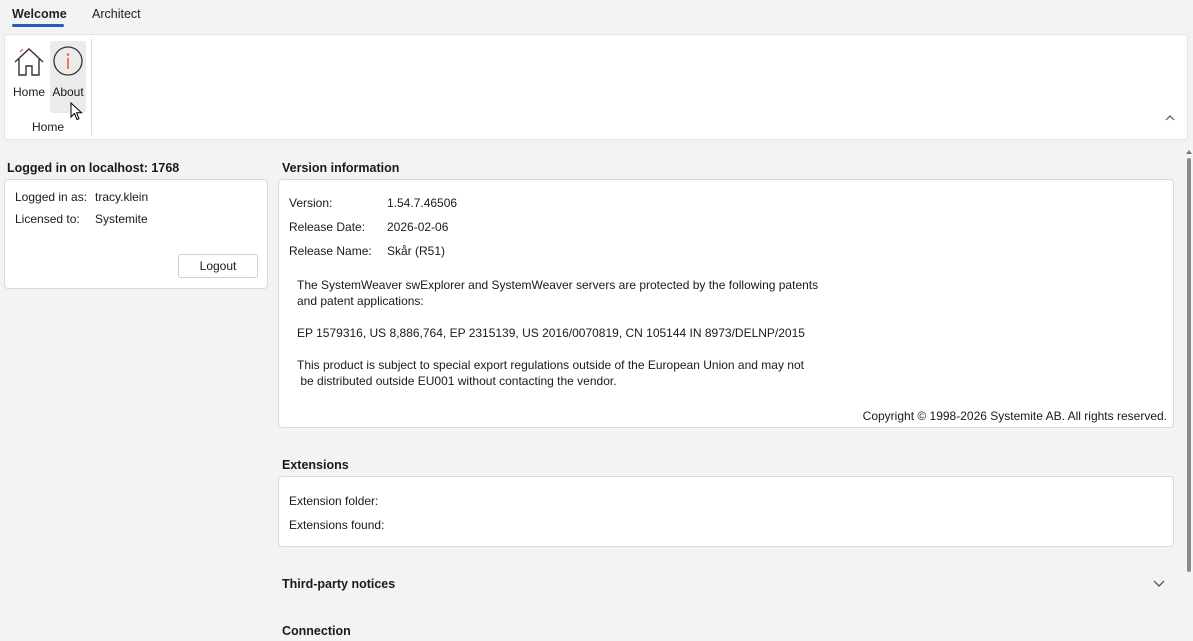  What do you see at coordinates (47, 127) in the screenshot?
I see `ribbon-group-label: Home` at bounding box center [47, 127].